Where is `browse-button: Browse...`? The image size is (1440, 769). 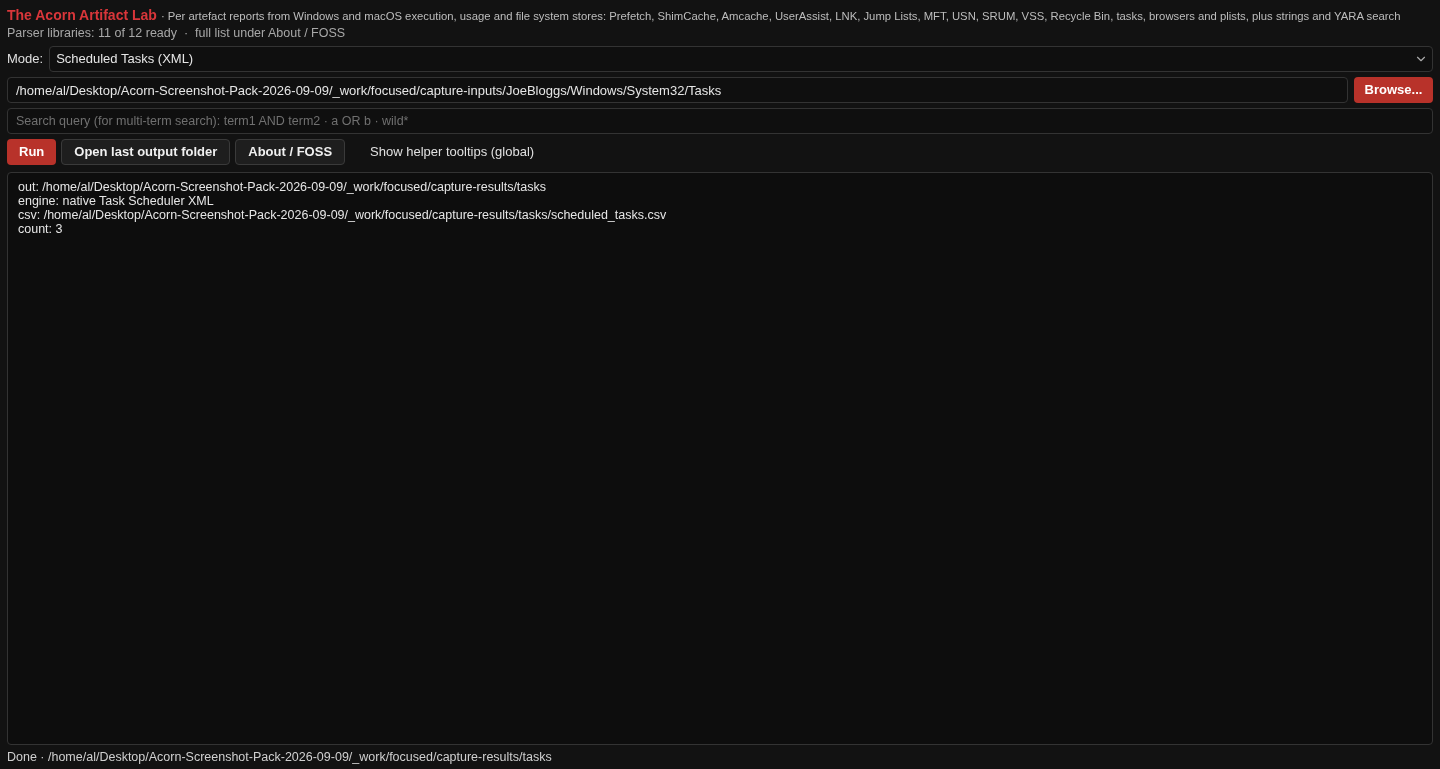
browse-button: Browse... is located at coordinates (1393, 90).